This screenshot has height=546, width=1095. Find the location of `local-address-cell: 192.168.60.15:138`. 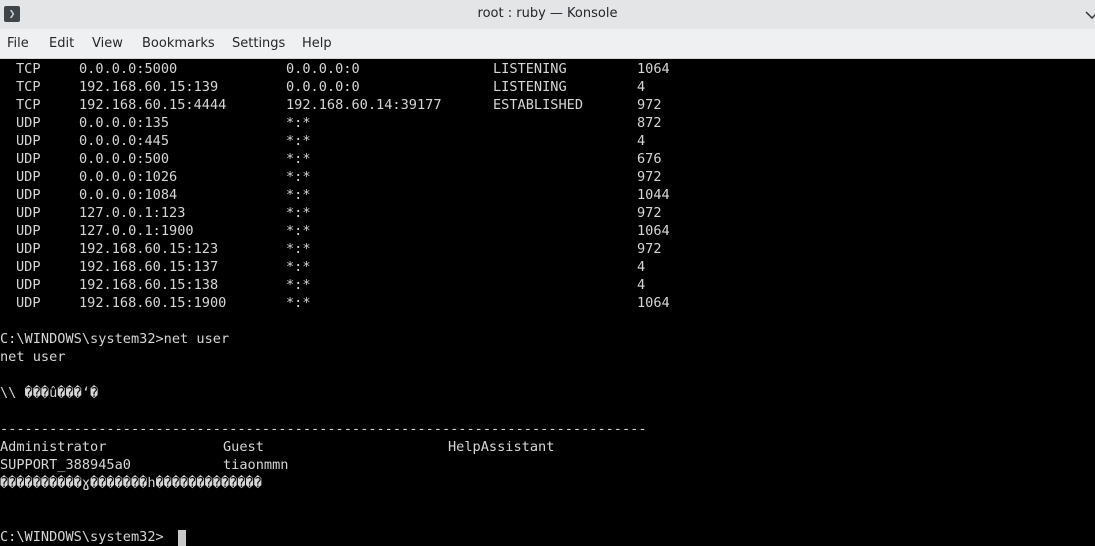

local-address-cell: 192.168.60.15:138 is located at coordinates (149, 285).